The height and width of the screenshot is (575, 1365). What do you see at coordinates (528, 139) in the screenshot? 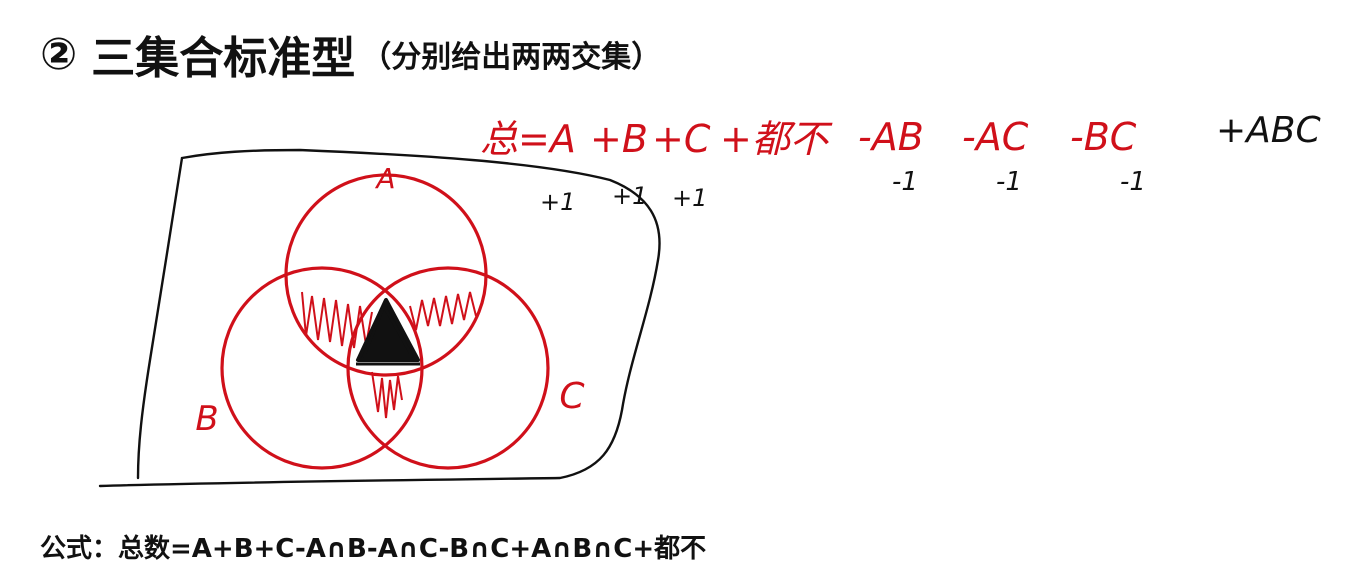
I see `hw-part-total-a: 总=A` at bounding box center [528, 139].